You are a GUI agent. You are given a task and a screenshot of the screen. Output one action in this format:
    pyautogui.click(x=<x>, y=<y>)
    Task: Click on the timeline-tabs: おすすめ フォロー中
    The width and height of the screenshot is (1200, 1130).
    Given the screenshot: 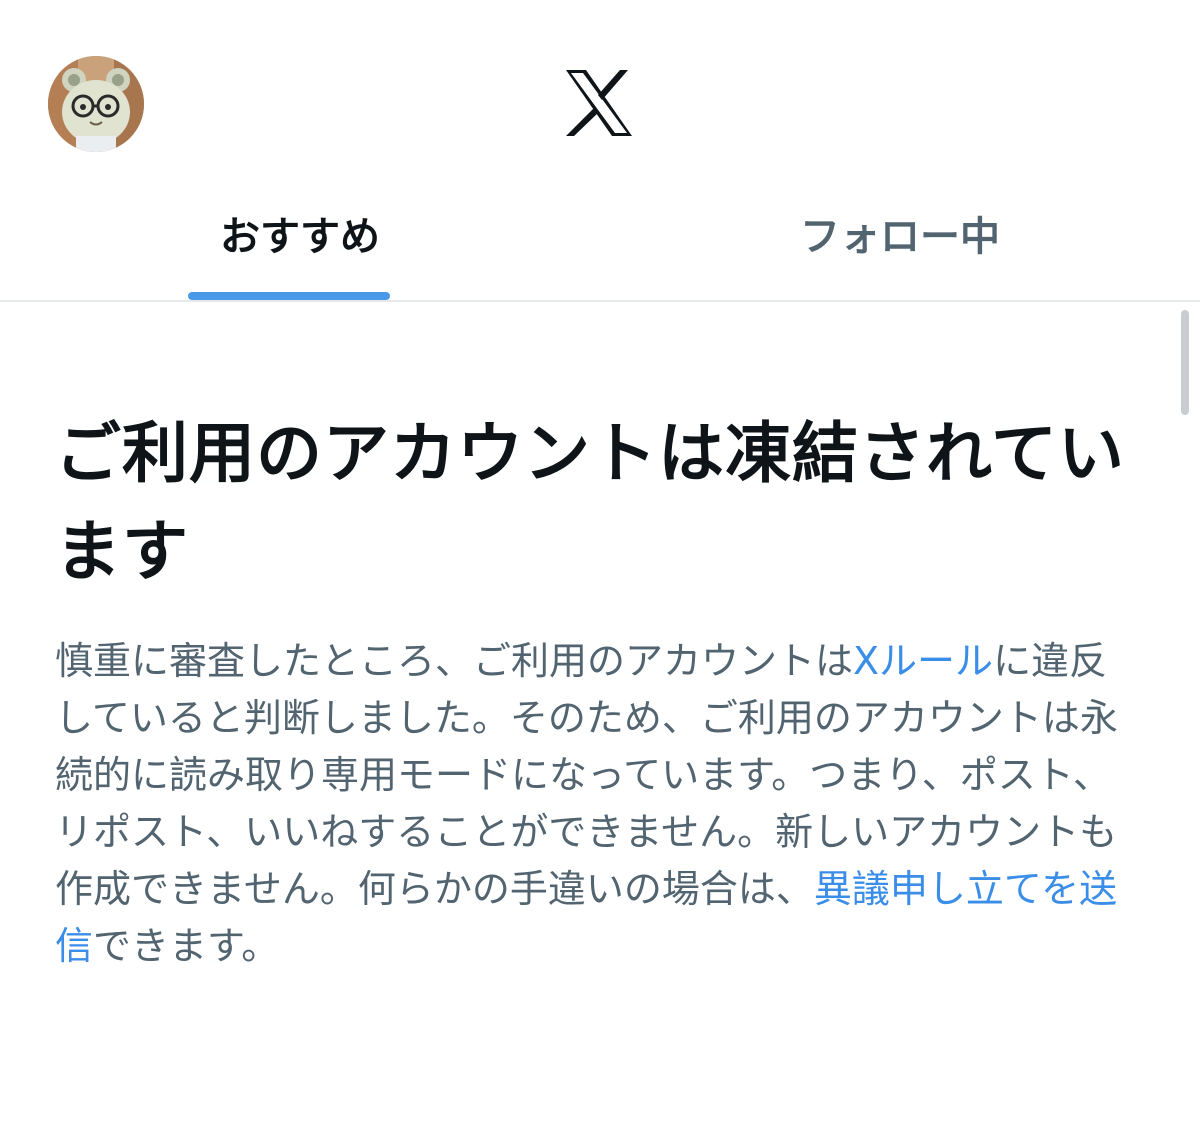 What is the action you would take?
    pyautogui.click(x=600, y=246)
    